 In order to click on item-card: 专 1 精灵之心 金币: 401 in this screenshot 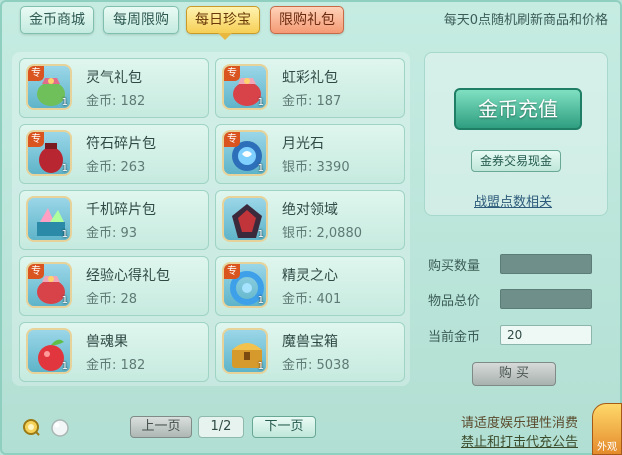, I will do `click(310, 286)`.